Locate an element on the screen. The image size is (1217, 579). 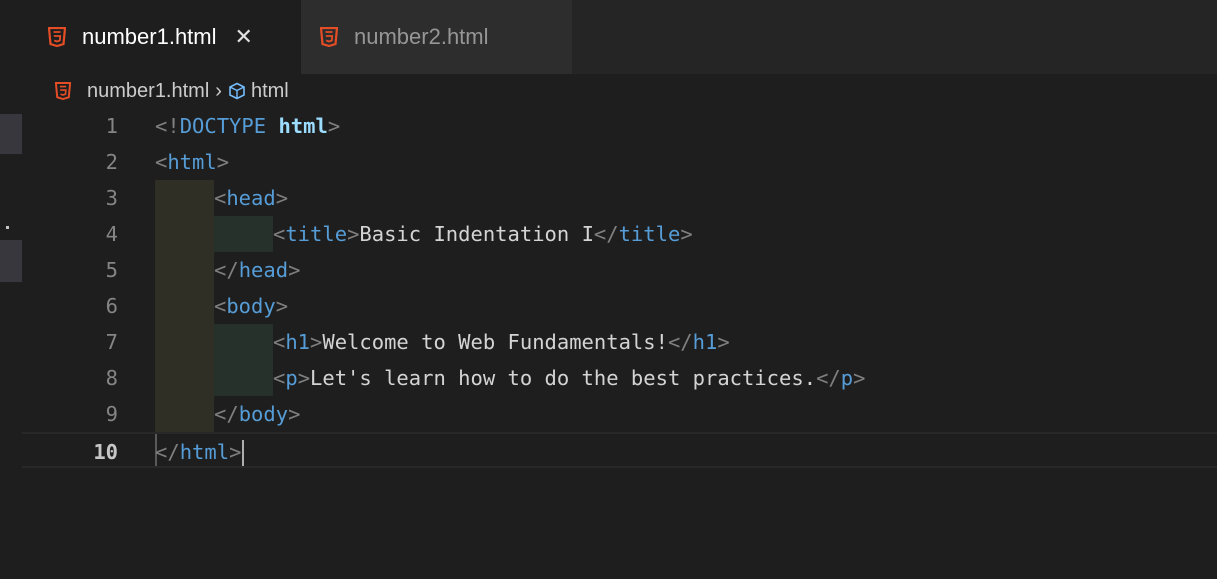
code-line: 2 <html> is located at coordinates (619, 162).